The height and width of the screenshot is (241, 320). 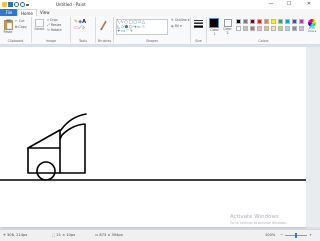 I want to click on crop-icon: ⌗, so click(x=48, y=20).